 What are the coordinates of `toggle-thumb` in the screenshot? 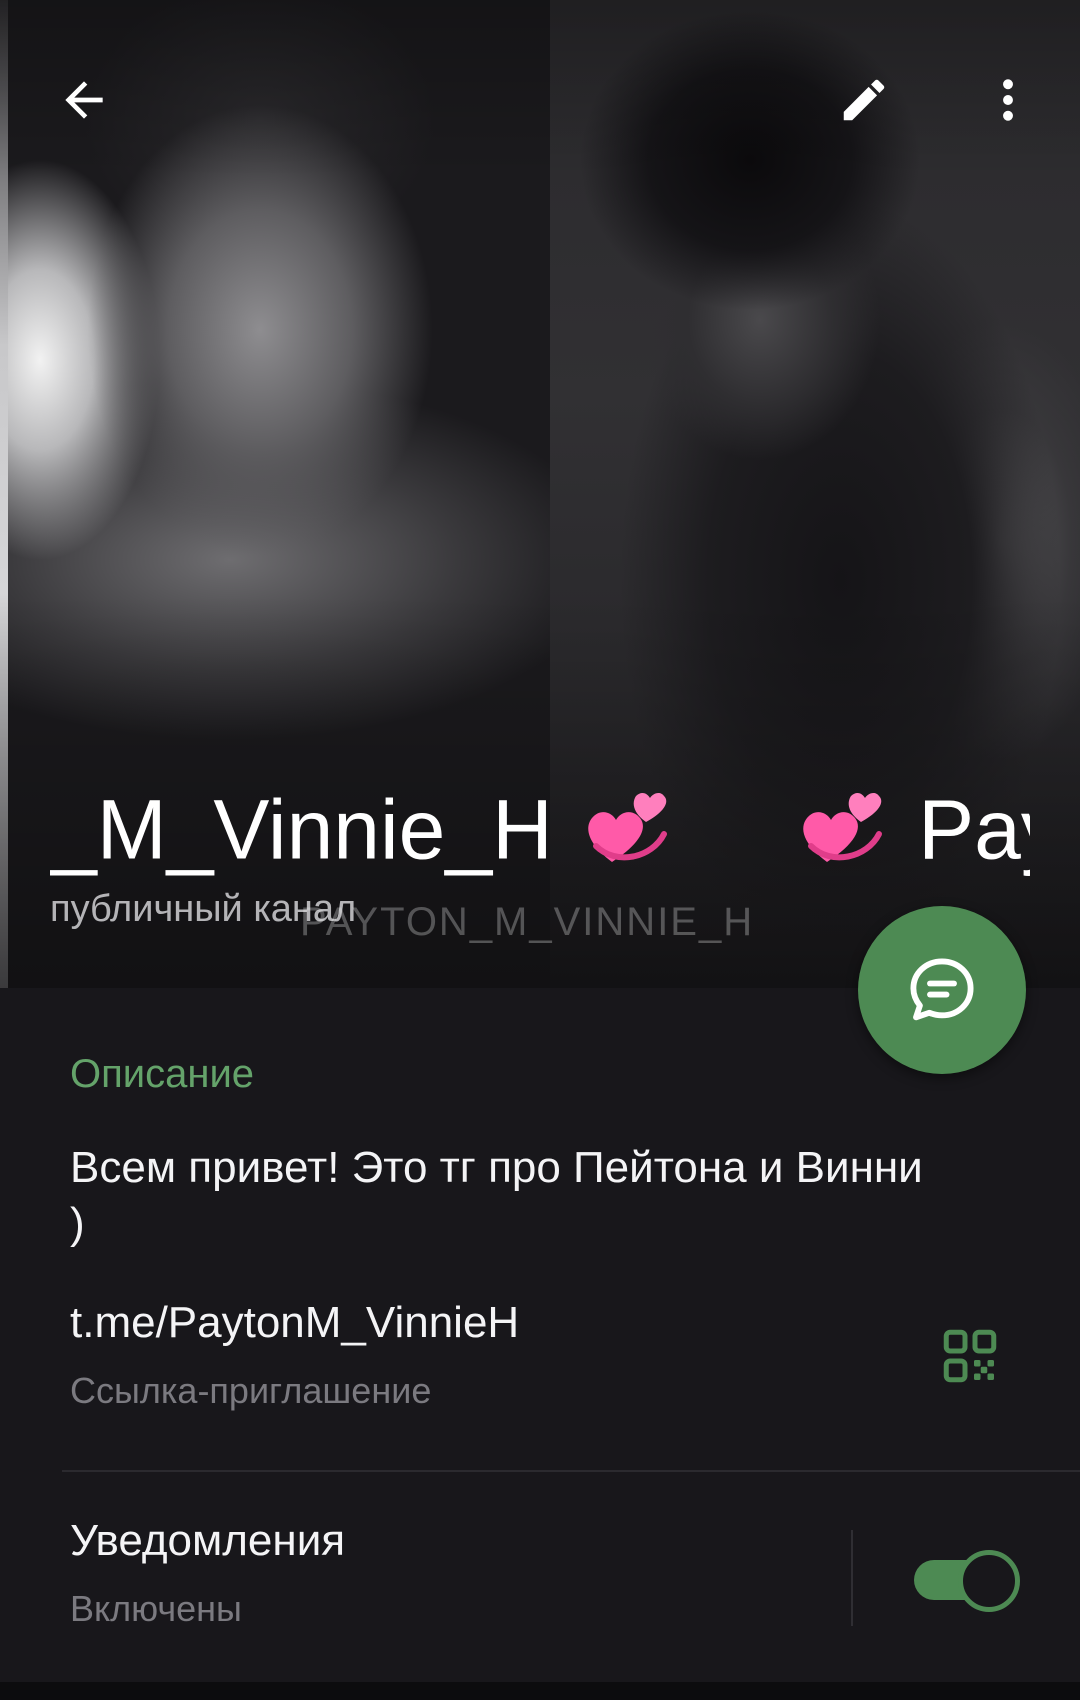 It's located at (989, 1581).